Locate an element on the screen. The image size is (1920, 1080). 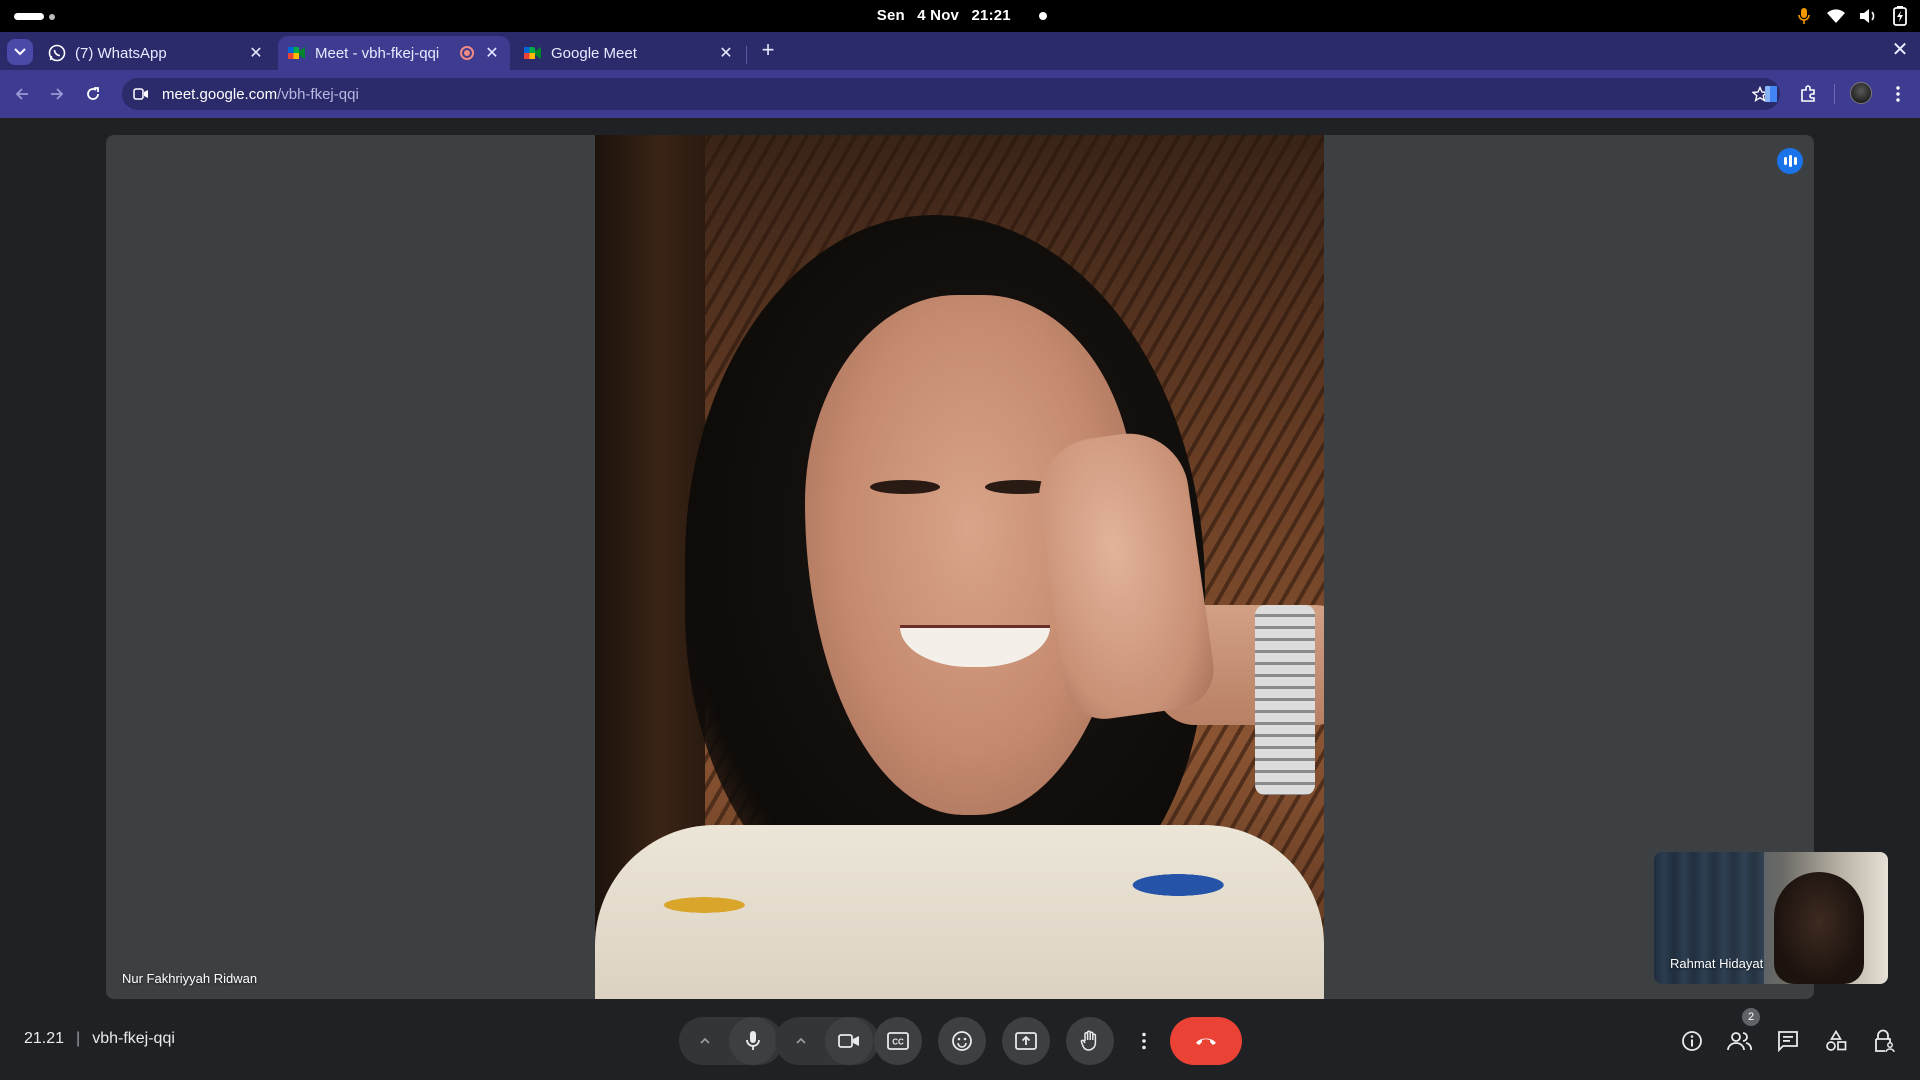
new-tab-button: + is located at coordinates (768, 50).